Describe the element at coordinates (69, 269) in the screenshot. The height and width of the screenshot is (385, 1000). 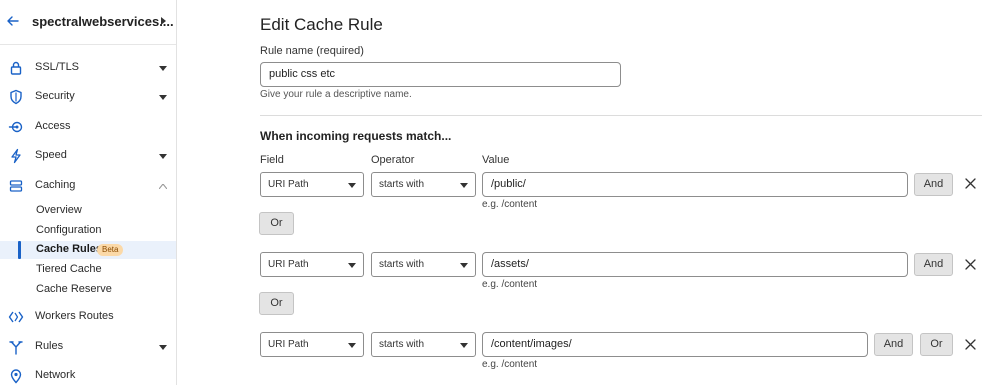
I see `sidebar-subitem-label: Tiered Cache` at that location.